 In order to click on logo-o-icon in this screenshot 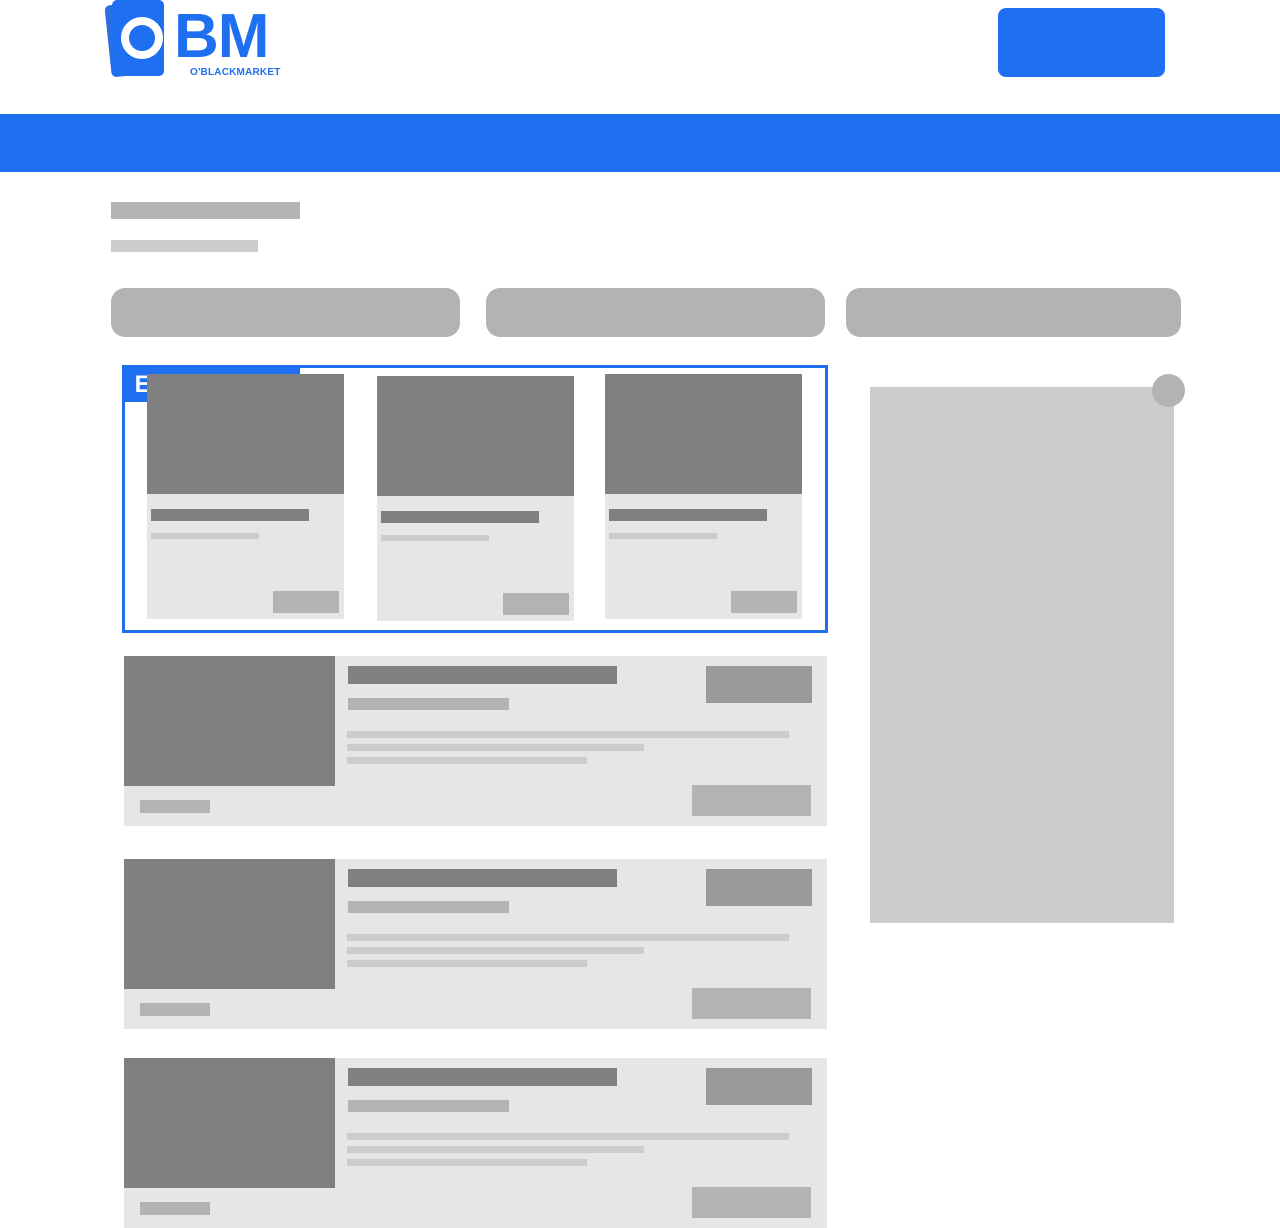, I will do `click(142, 38)`.